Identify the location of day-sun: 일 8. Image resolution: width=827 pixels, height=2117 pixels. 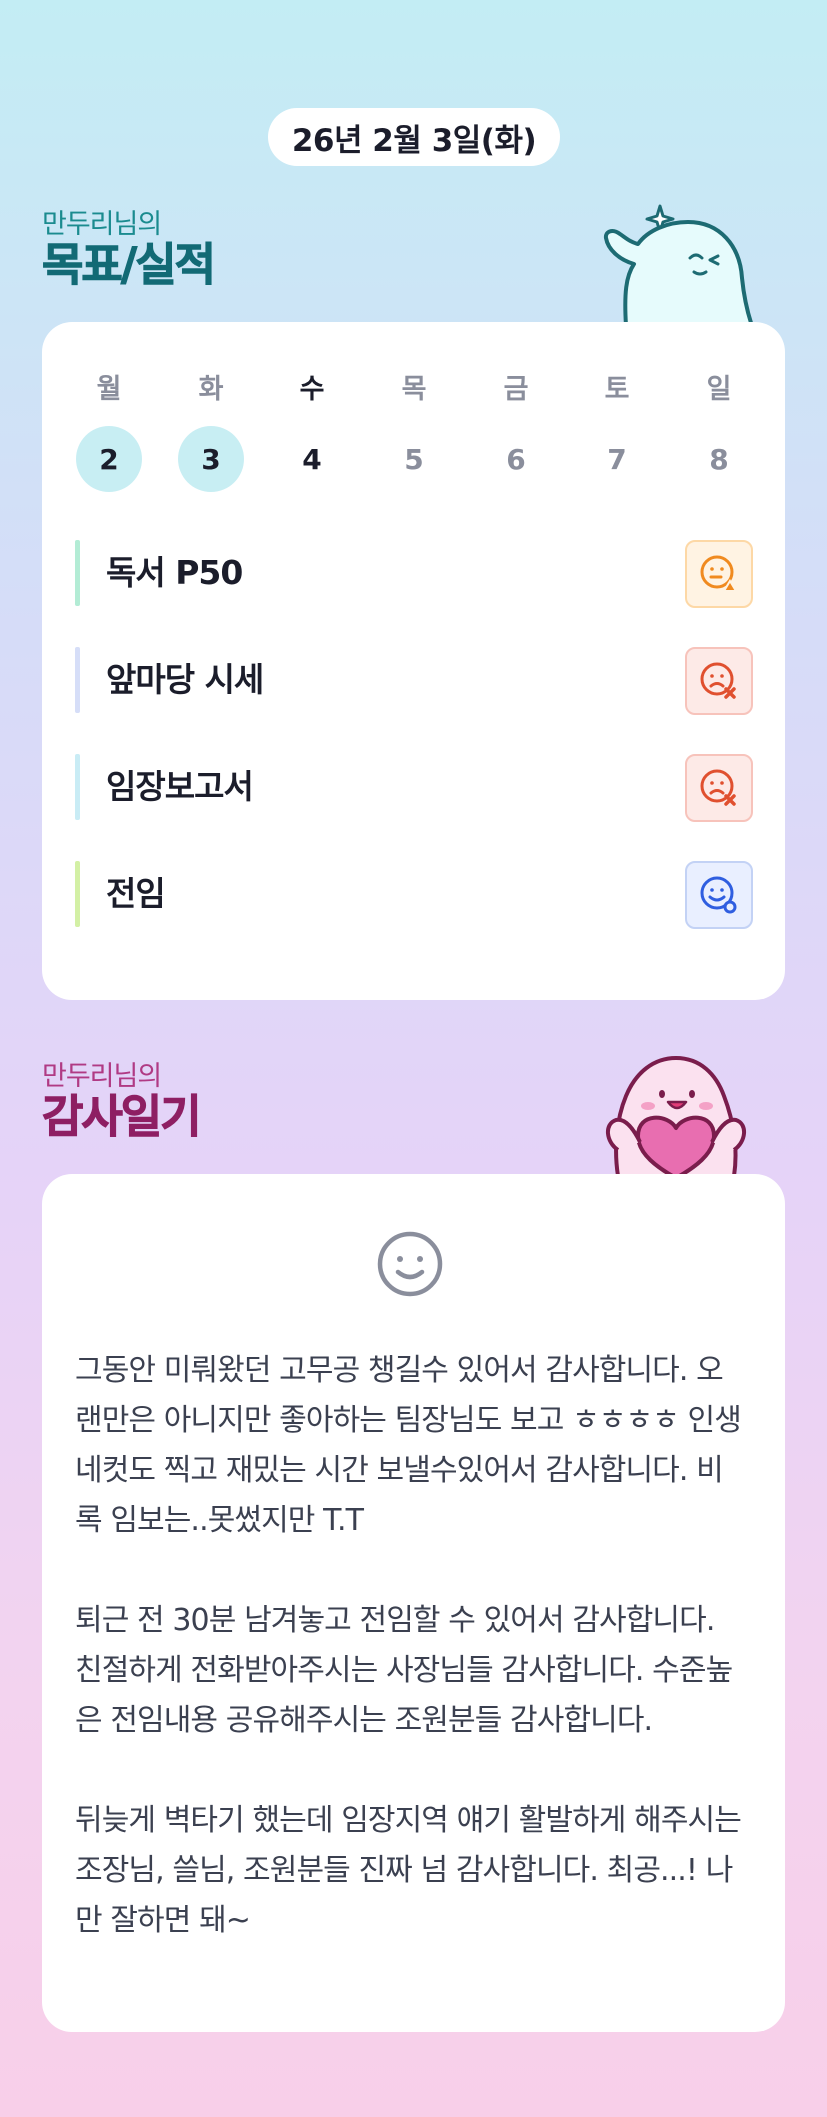
(719, 433).